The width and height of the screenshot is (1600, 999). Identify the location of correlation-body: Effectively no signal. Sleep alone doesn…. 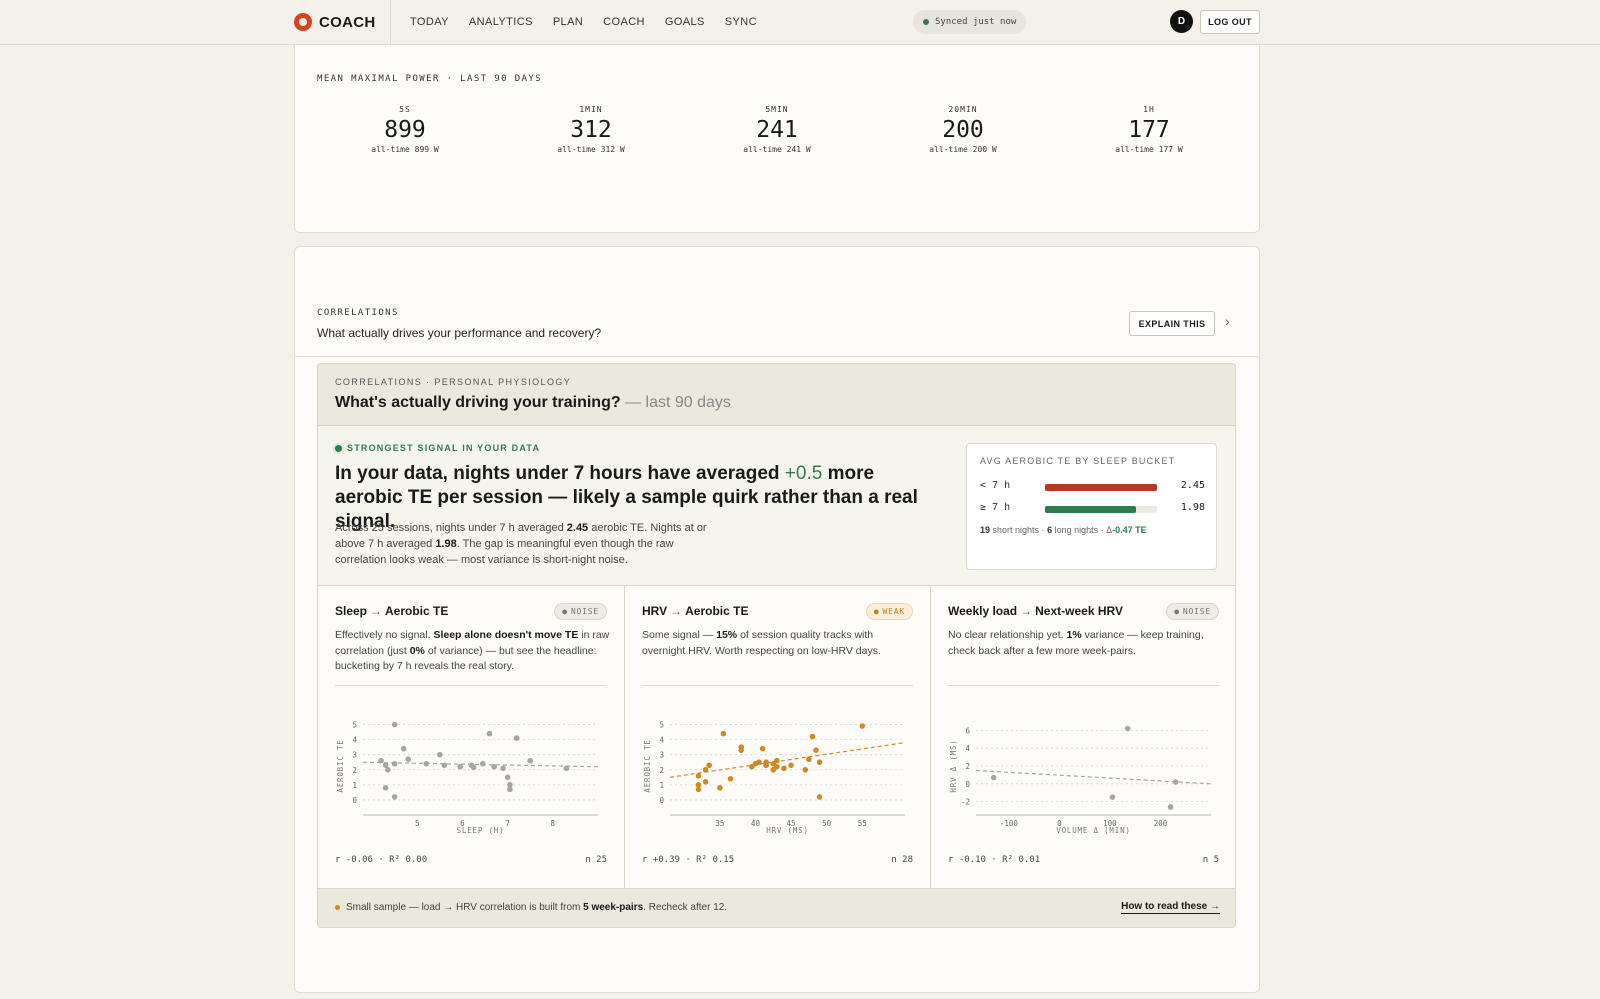
(472, 651).